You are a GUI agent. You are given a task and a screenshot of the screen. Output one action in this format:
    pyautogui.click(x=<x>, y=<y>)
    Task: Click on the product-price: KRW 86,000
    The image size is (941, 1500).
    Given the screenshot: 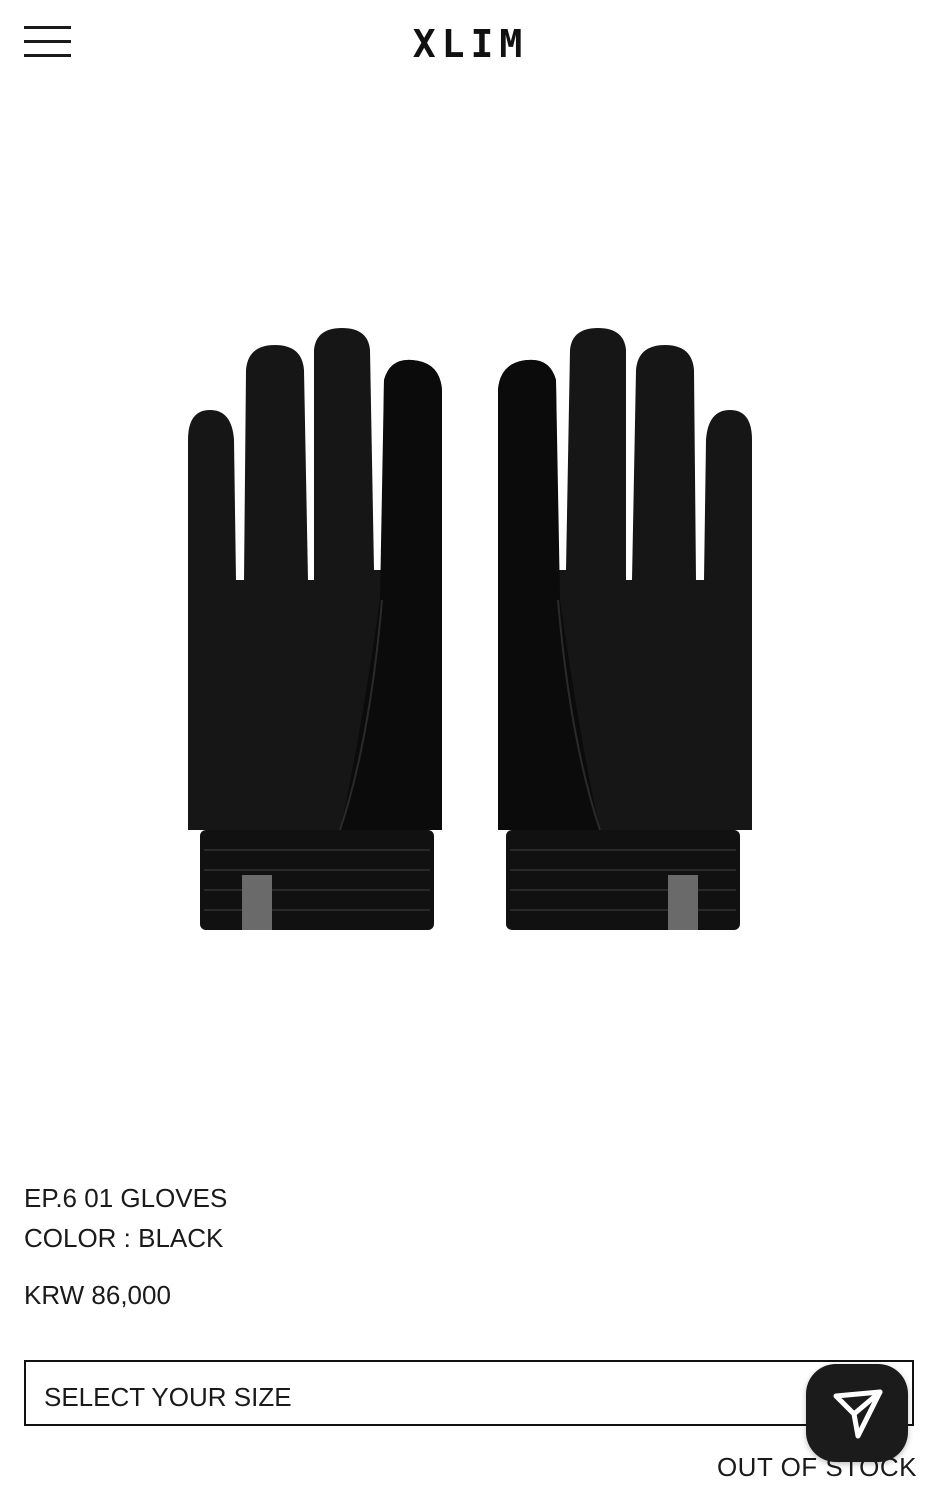 What is the action you would take?
    pyautogui.click(x=97, y=1295)
    